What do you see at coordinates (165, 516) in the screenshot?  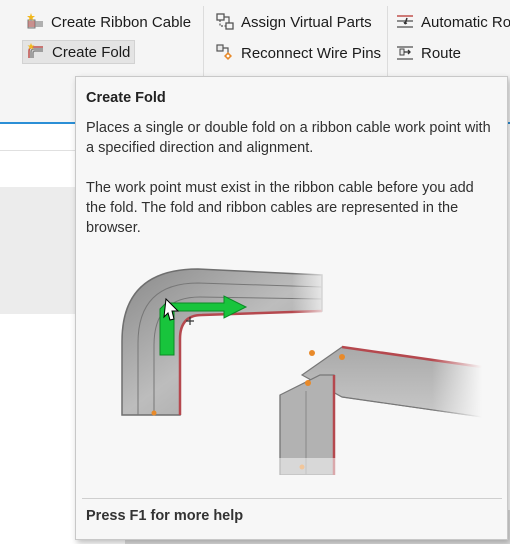 I see `tooltip-help-hint: Press F1 for more help` at bounding box center [165, 516].